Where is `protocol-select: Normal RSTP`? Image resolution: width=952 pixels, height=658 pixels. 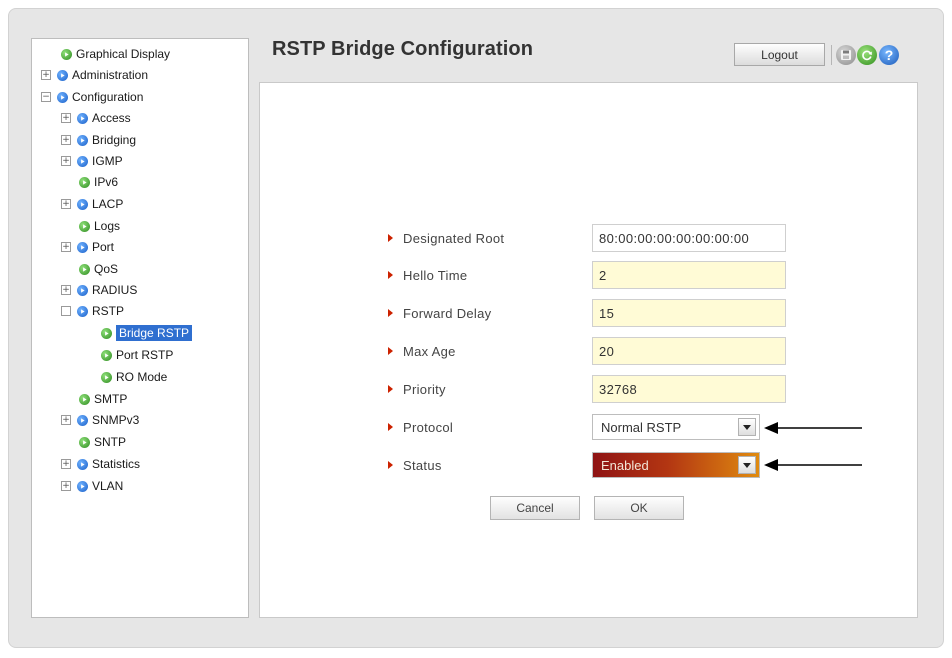
protocol-select: Normal RSTP is located at coordinates (676, 427).